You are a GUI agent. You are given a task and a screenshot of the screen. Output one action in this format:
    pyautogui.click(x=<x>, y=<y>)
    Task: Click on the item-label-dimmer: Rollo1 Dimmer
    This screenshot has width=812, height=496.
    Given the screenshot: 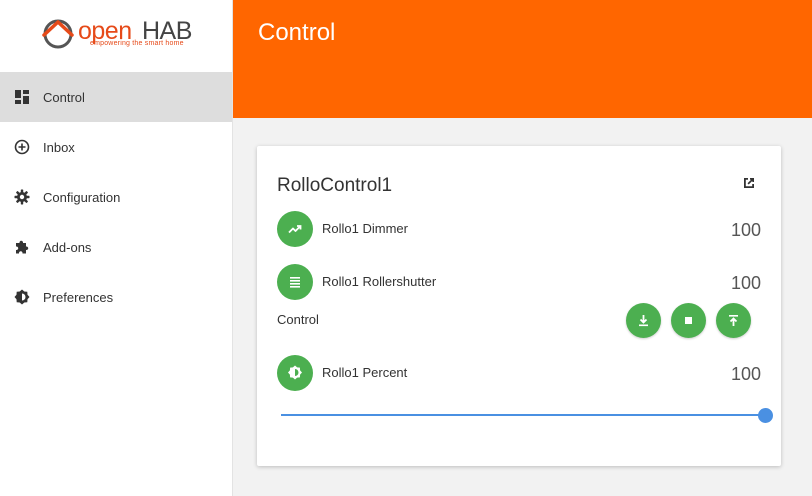 What is the action you would take?
    pyautogui.click(x=365, y=228)
    